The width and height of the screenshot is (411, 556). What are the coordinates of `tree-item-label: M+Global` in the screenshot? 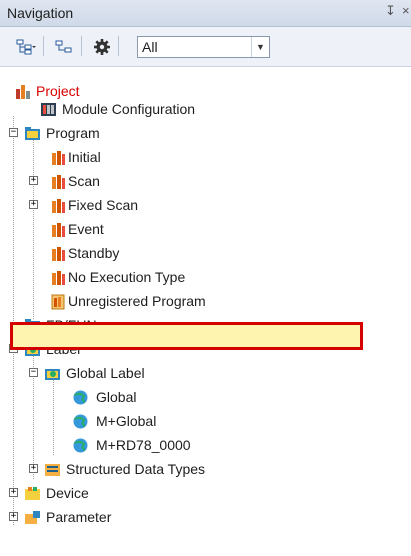 It's located at (126, 421).